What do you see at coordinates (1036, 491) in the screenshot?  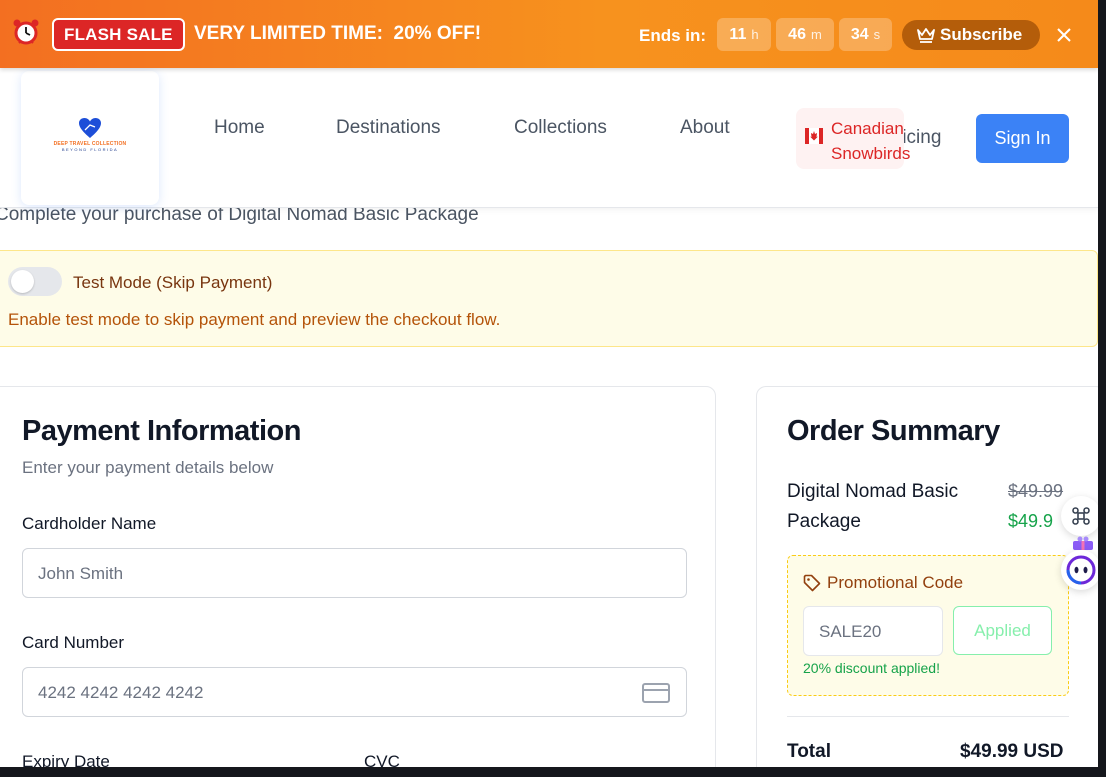 I see `original-price: $49.99` at bounding box center [1036, 491].